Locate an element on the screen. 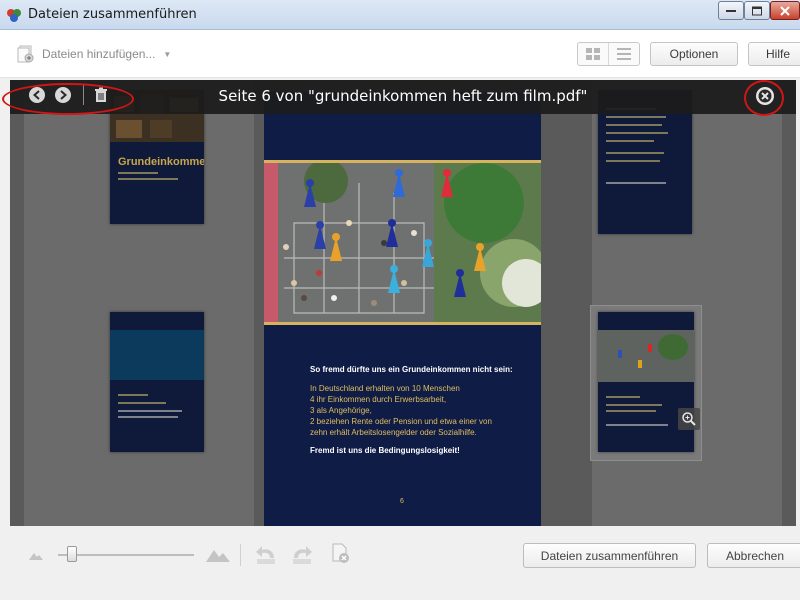 This screenshot has height=600, width=800. rotate-right-icon is located at coordinates (302, 555).